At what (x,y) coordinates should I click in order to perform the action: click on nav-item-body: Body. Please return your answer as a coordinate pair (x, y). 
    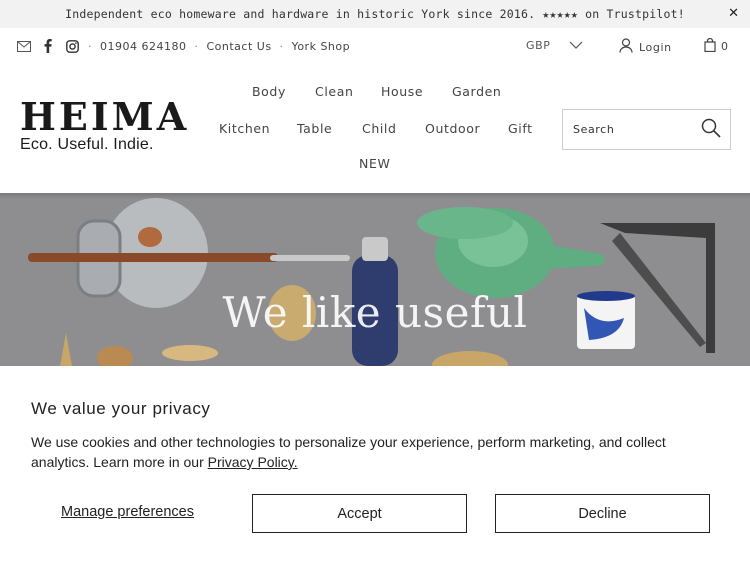
    Looking at the image, I should click on (269, 91).